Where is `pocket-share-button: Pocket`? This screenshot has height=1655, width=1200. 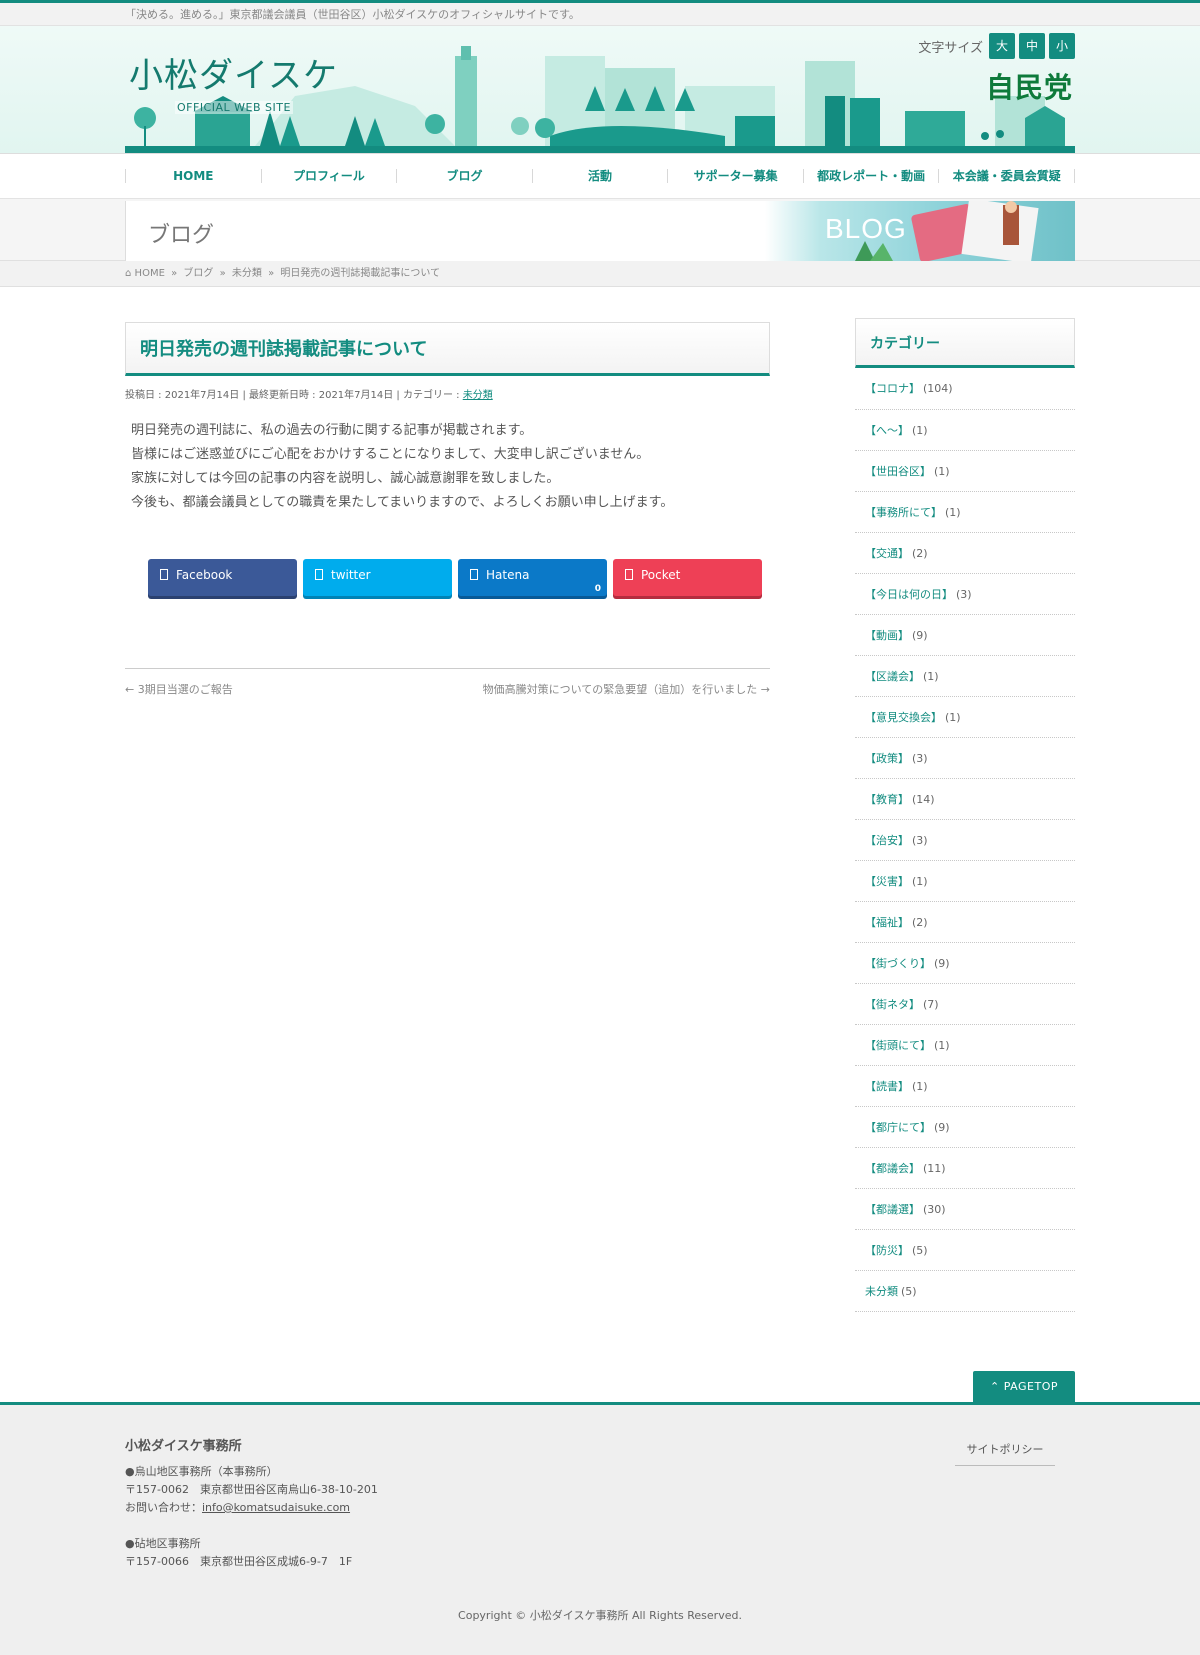
pocket-share-button: Pocket is located at coordinates (687, 577).